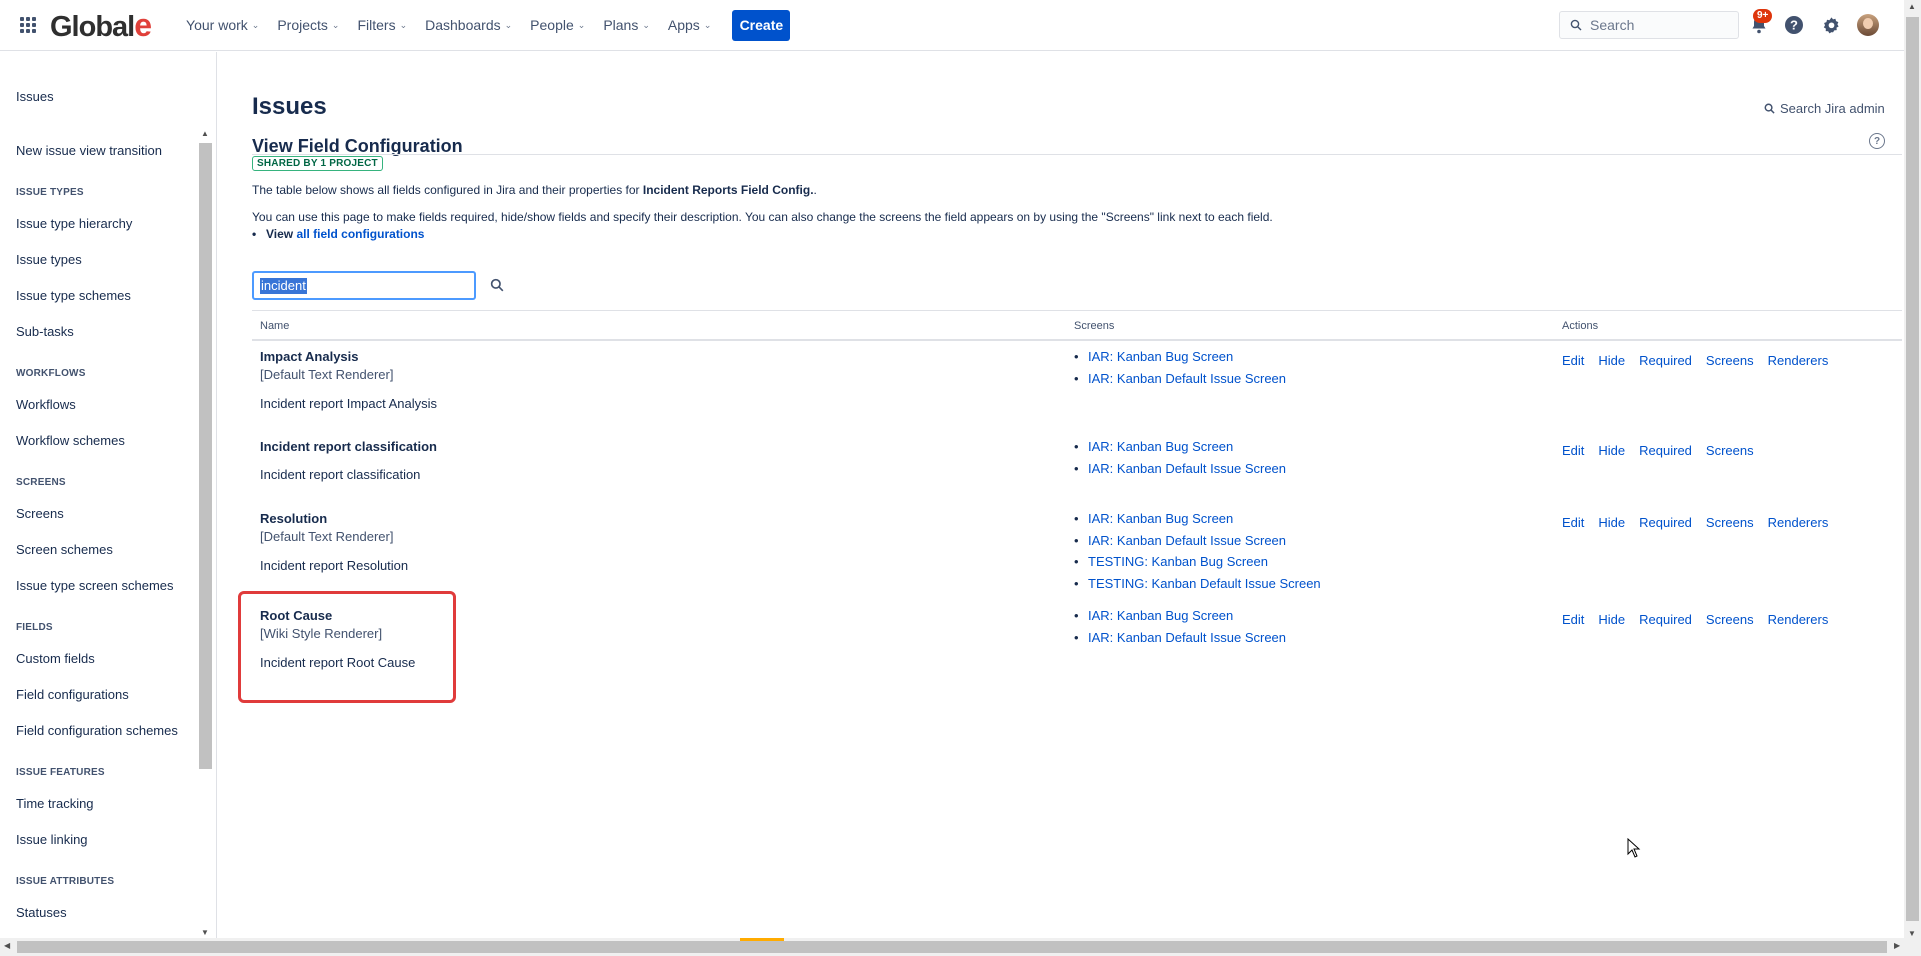 The image size is (1921, 956). Describe the element at coordinates (1171, 561) in the screenshot. I see `screen-link: TESTING: Kanban Bug Screen` at that location.